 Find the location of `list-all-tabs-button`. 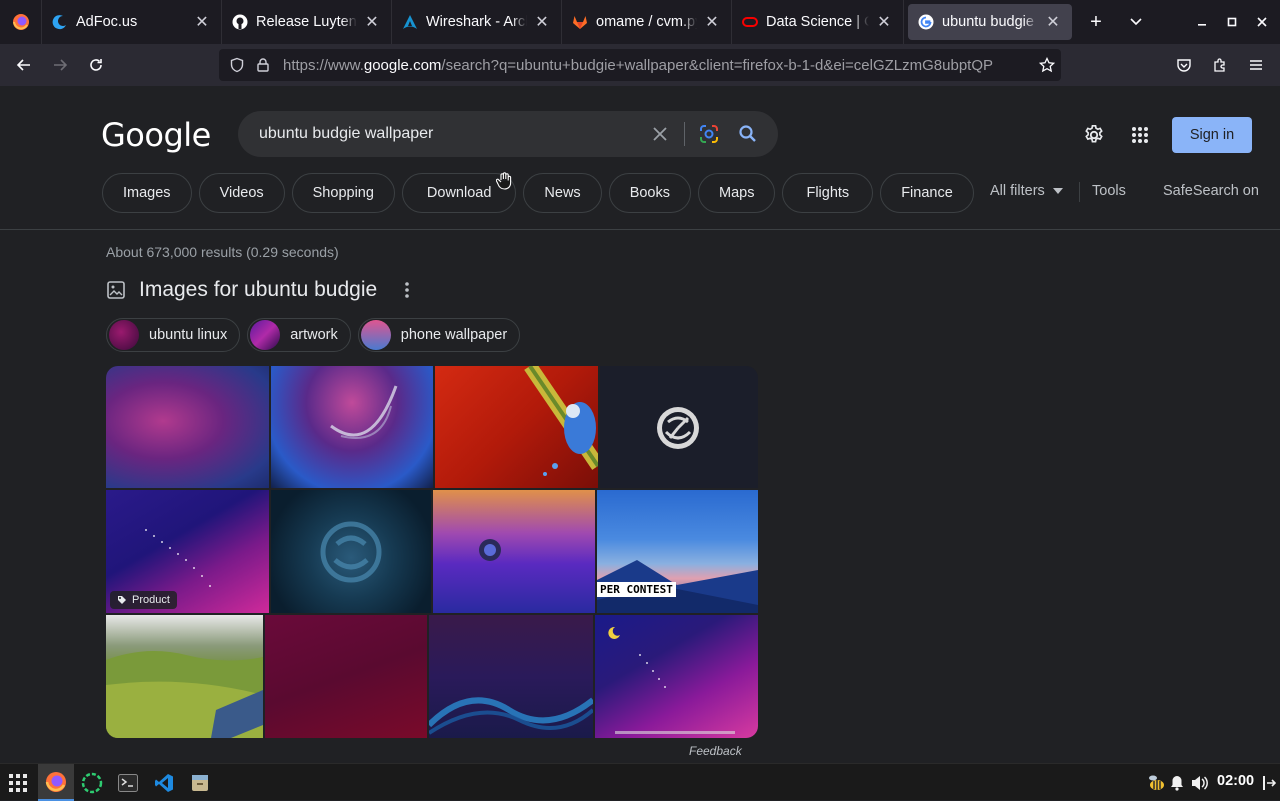

list-all-tabs-button is located at coordinates (1136, 22).